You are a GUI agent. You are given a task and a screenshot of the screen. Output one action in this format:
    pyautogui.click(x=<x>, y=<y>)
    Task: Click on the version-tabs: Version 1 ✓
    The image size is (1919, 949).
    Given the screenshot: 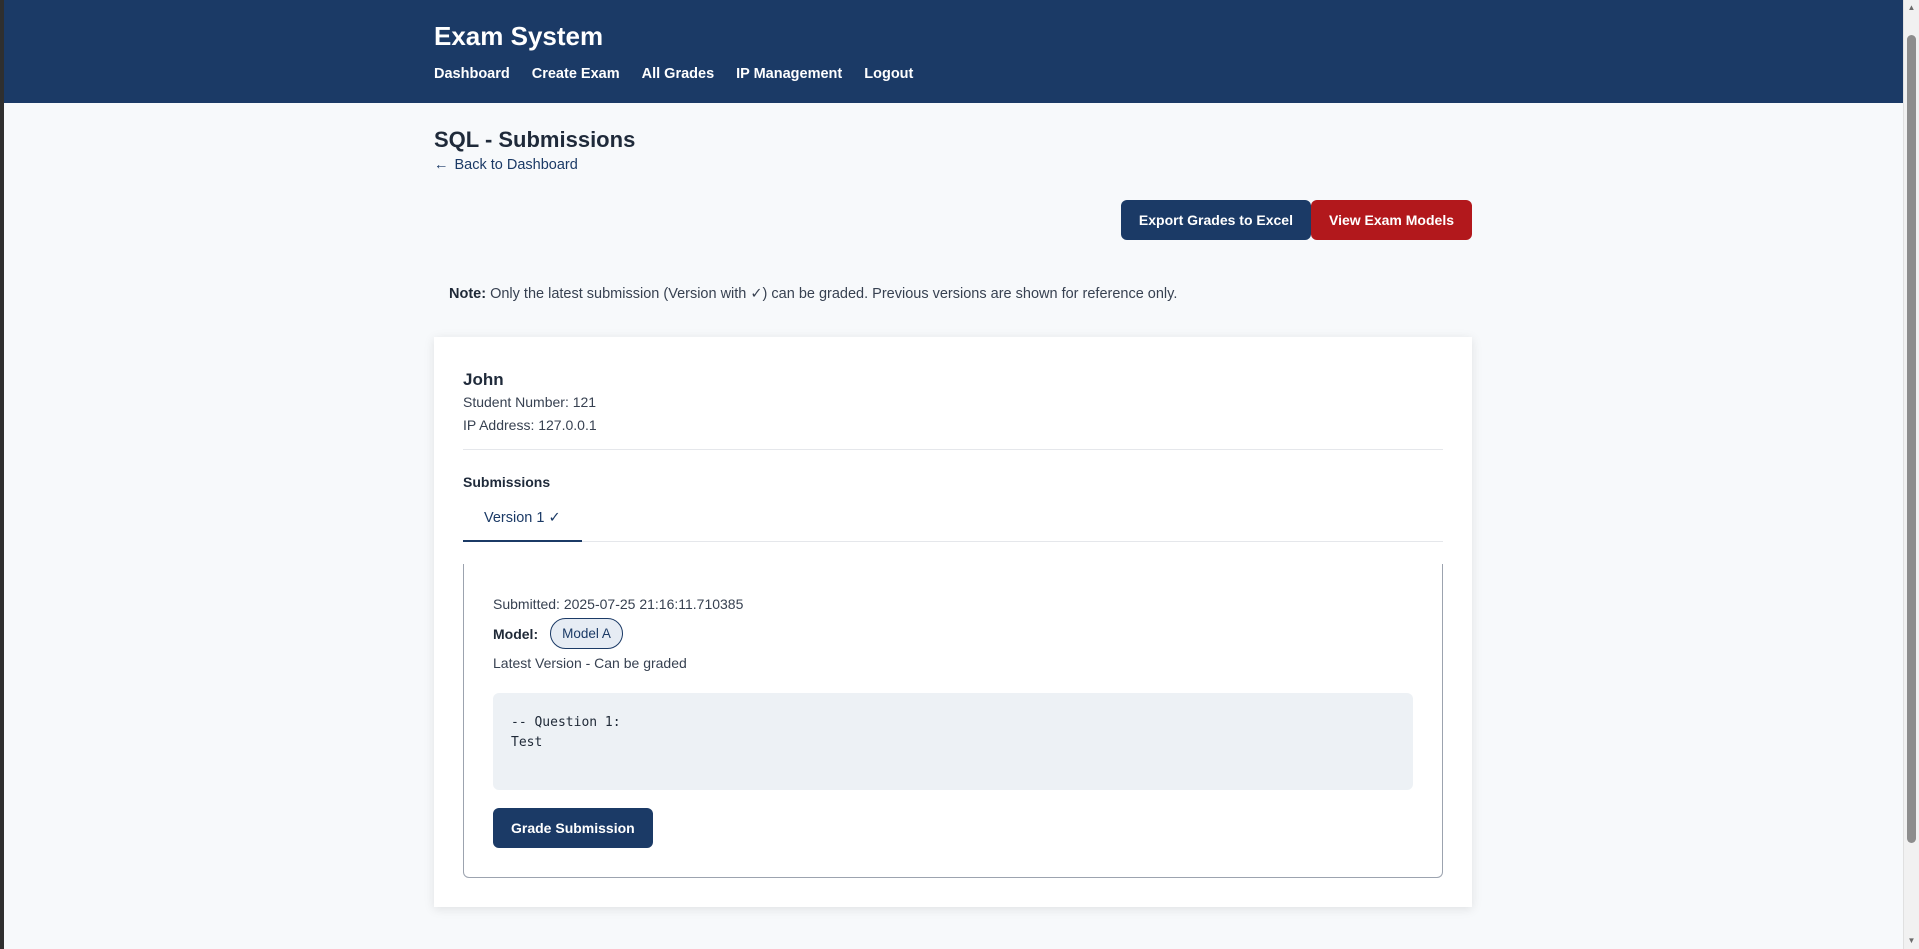 What is the action you would take?
    pyautogui.click(x=953, y=520)
    